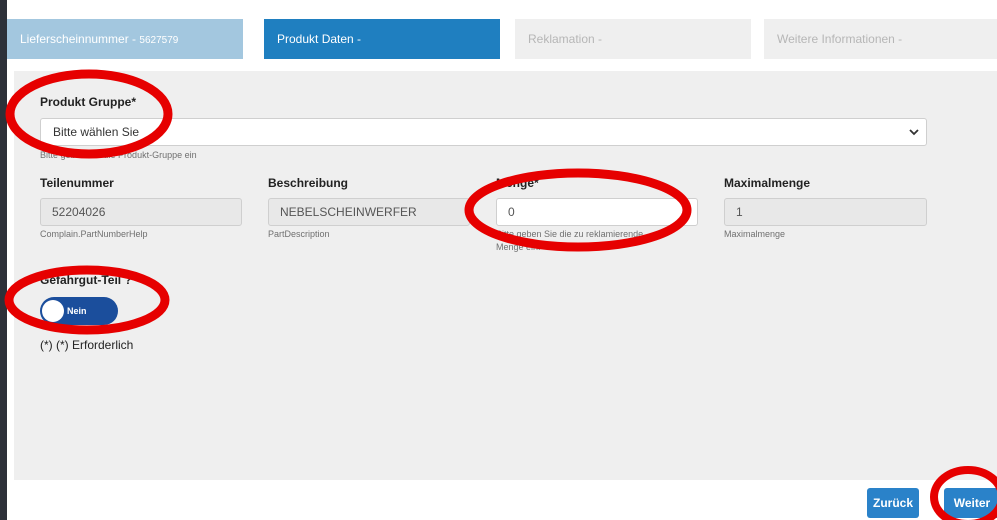 The width and height of the screenshot is (997, 520). I want to click on step-weitere-informationen: Weitere Informationen -, so click(880, 39).